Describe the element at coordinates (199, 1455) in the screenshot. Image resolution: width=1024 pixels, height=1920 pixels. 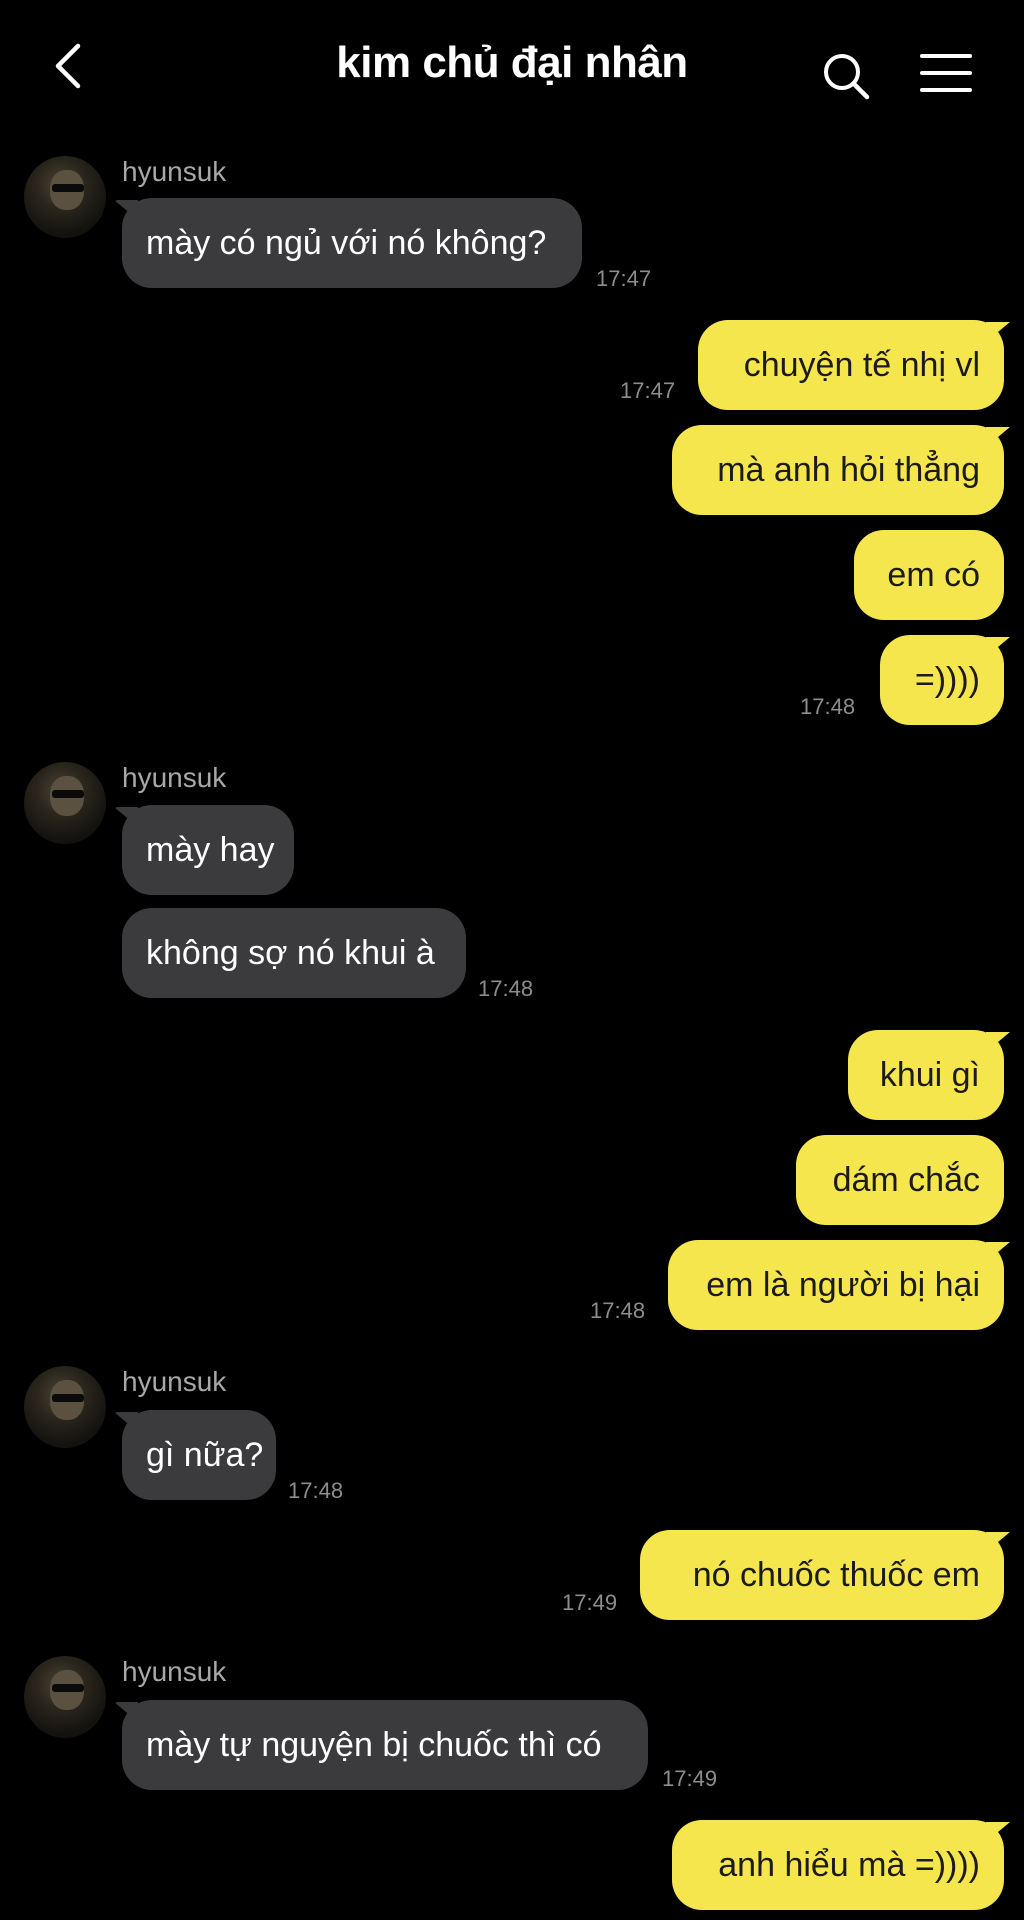
I see `incoming-message: gì nữa?` at that location.